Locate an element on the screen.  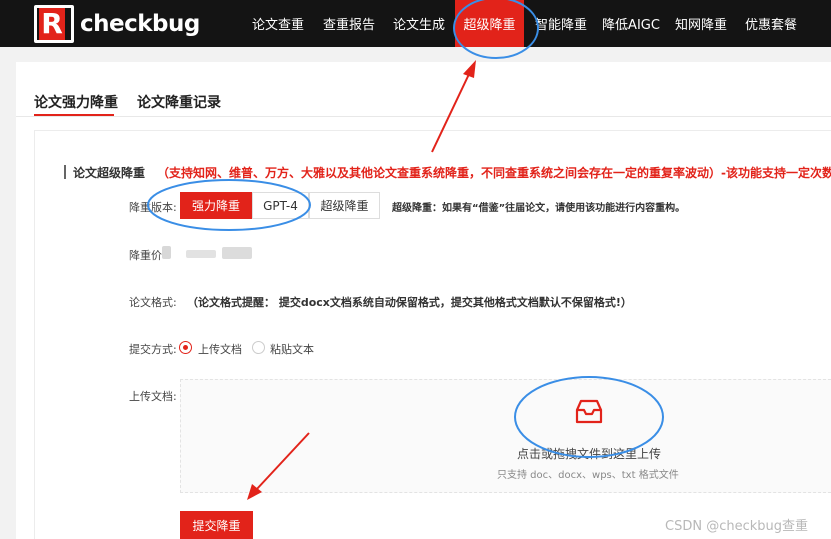
watermark: CSDN @checkbug查重 is located at coordinates (737, 526).